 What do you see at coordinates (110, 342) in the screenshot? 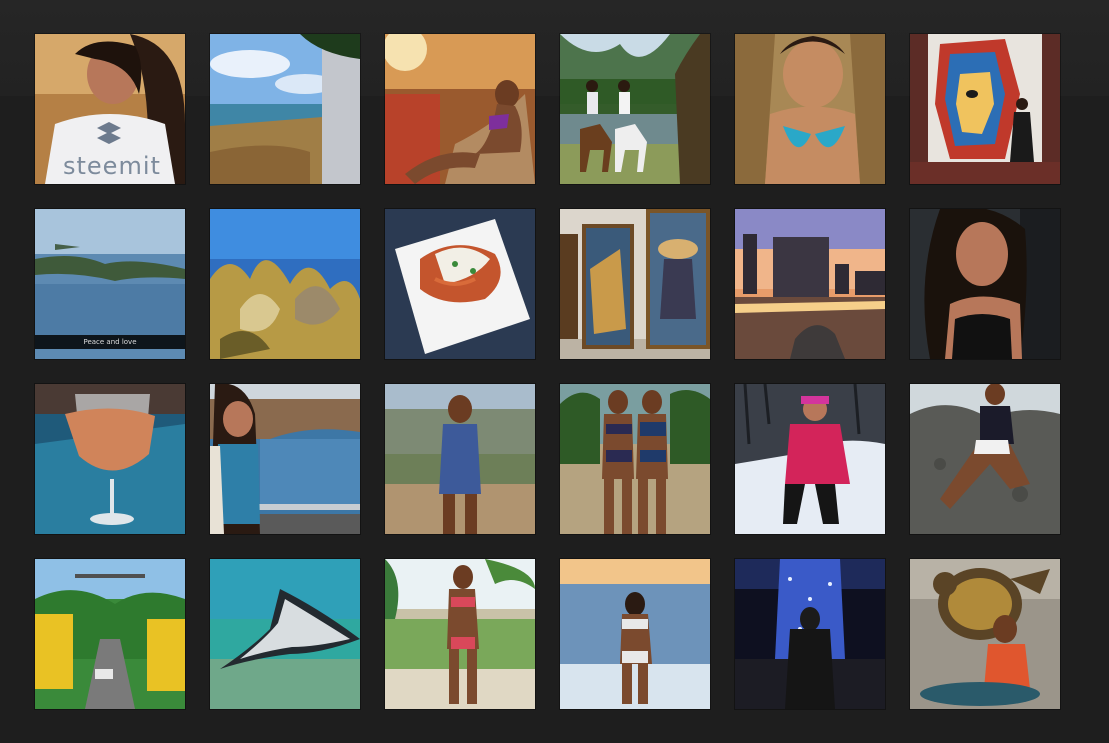
I see `photo-caption-bar: Peace and love` at bounding box center [110, 342].